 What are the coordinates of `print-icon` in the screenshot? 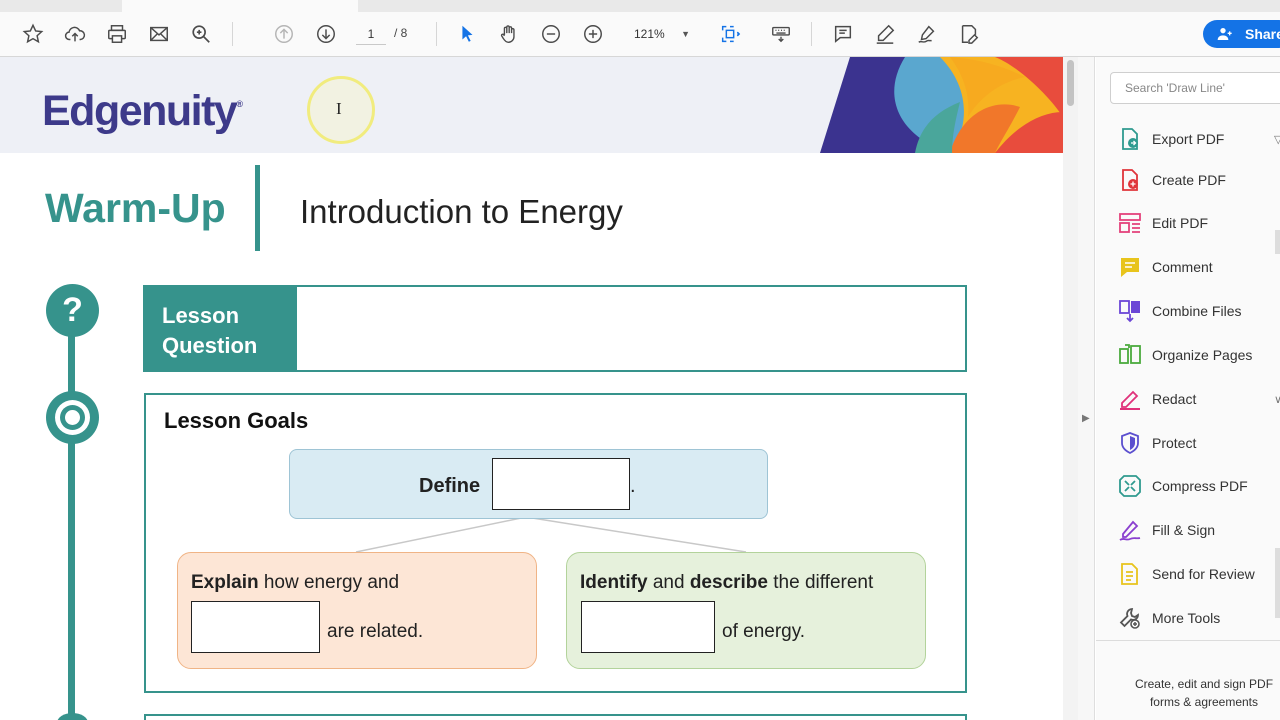 It's located at (117, 34).